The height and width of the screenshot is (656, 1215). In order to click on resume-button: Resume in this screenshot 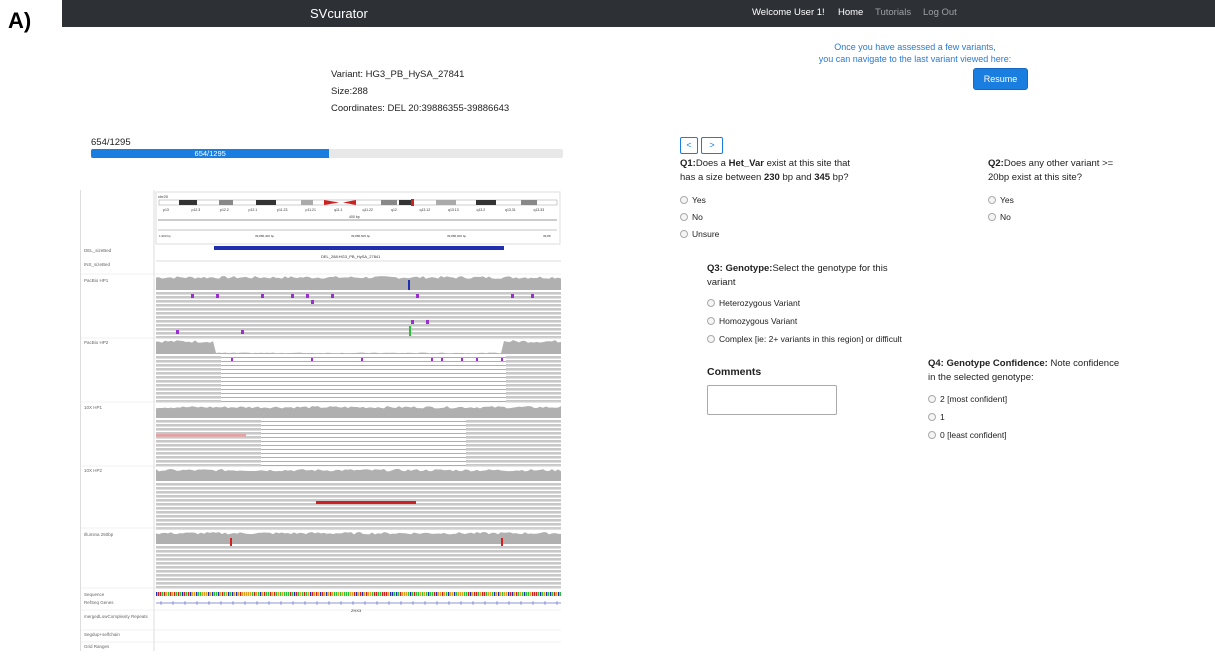, I will do `click(1000, 79)`.